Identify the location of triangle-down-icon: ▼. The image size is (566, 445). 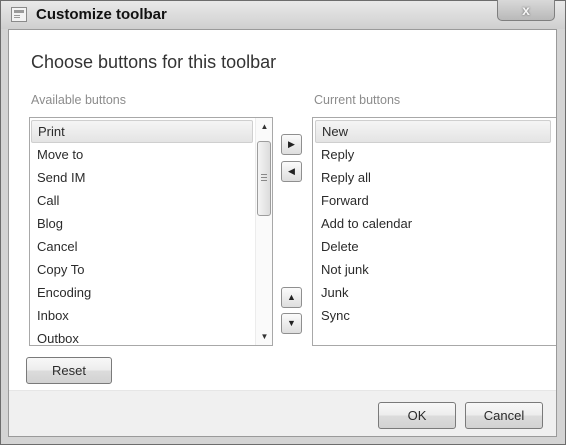
(291, 323).